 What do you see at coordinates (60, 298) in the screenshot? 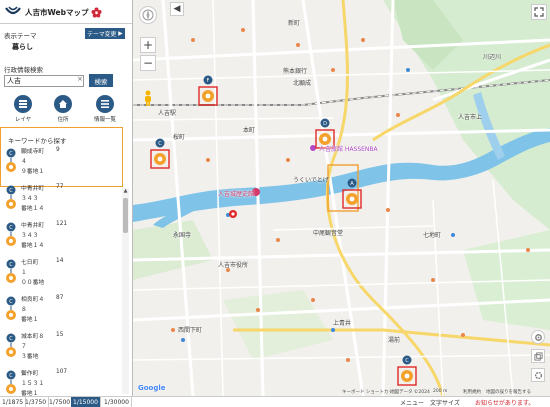
I see `result-count: 87` at bounding box center [60, 298].